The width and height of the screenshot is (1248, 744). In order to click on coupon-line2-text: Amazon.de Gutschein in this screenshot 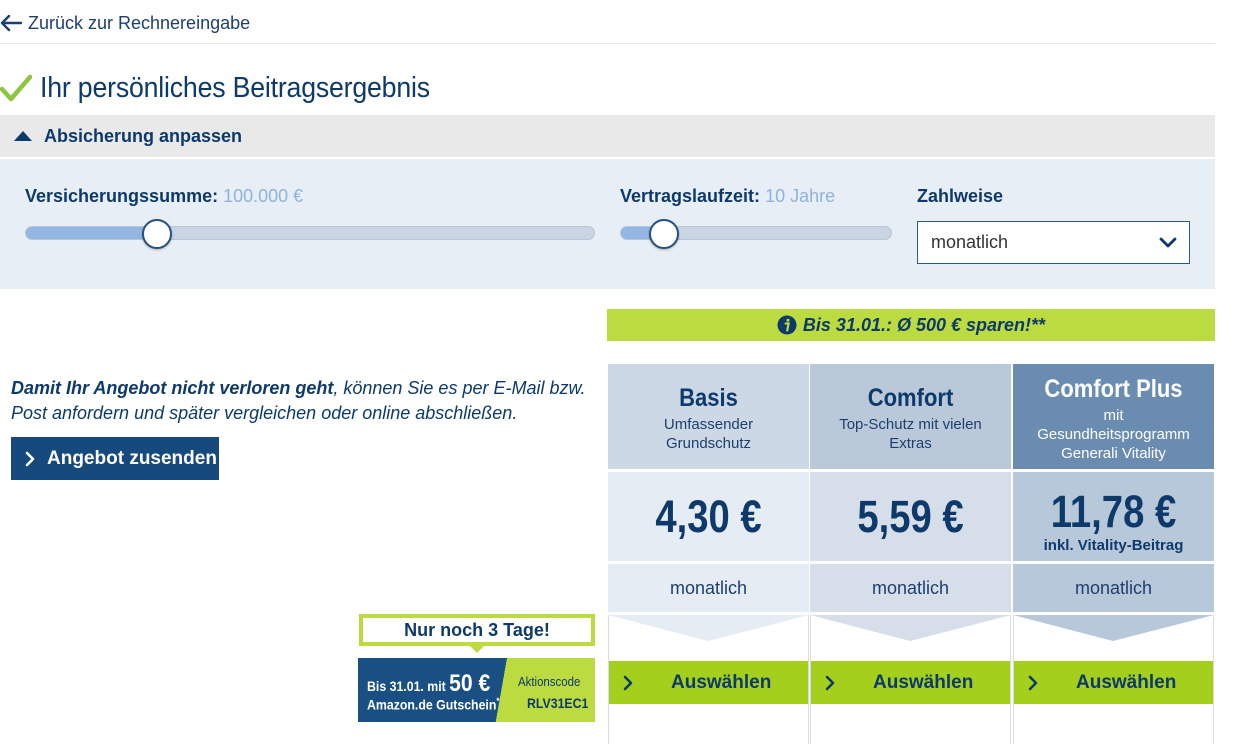, I will do `click(432, 704)`.